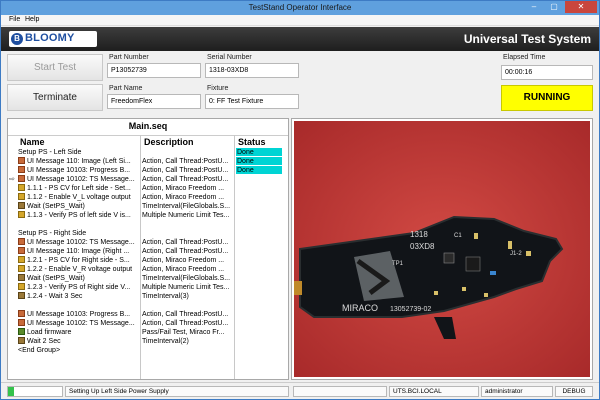  I want to click on maximize-button: ▢, so click(554, 7).